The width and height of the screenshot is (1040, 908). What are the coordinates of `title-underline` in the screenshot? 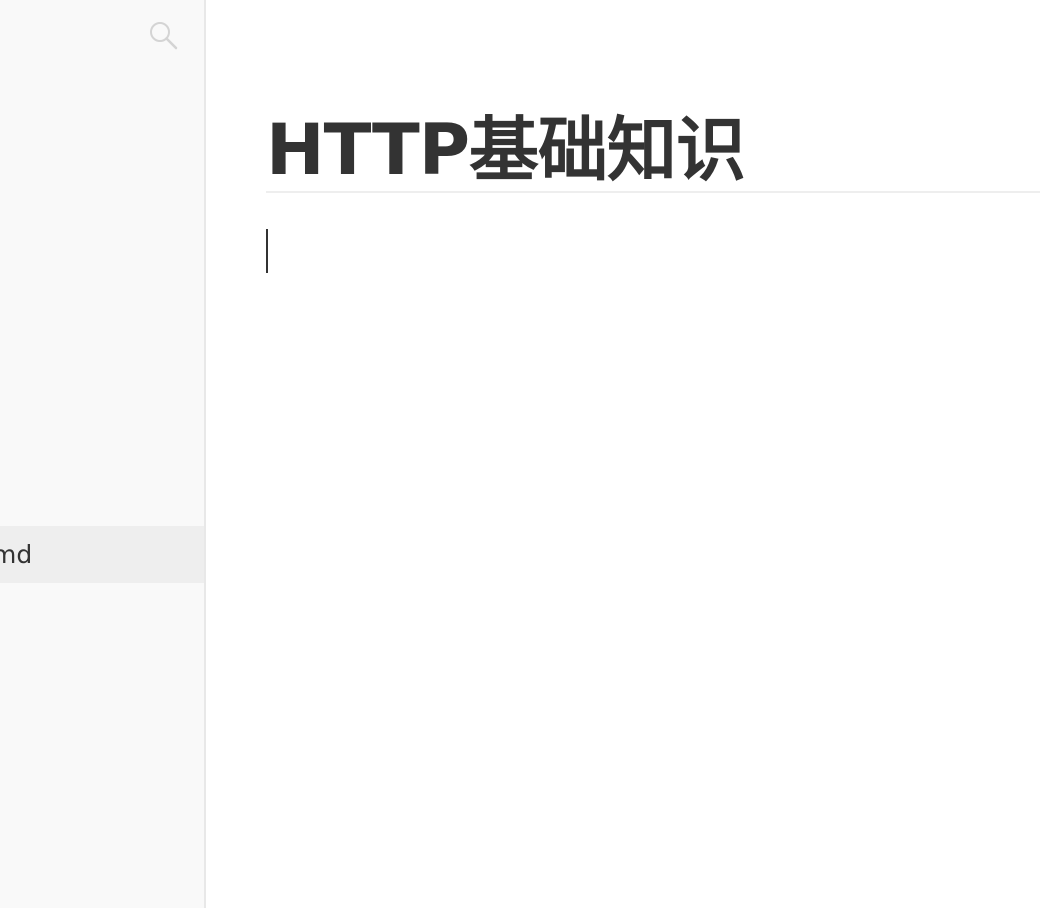 It's located at (653, 192).